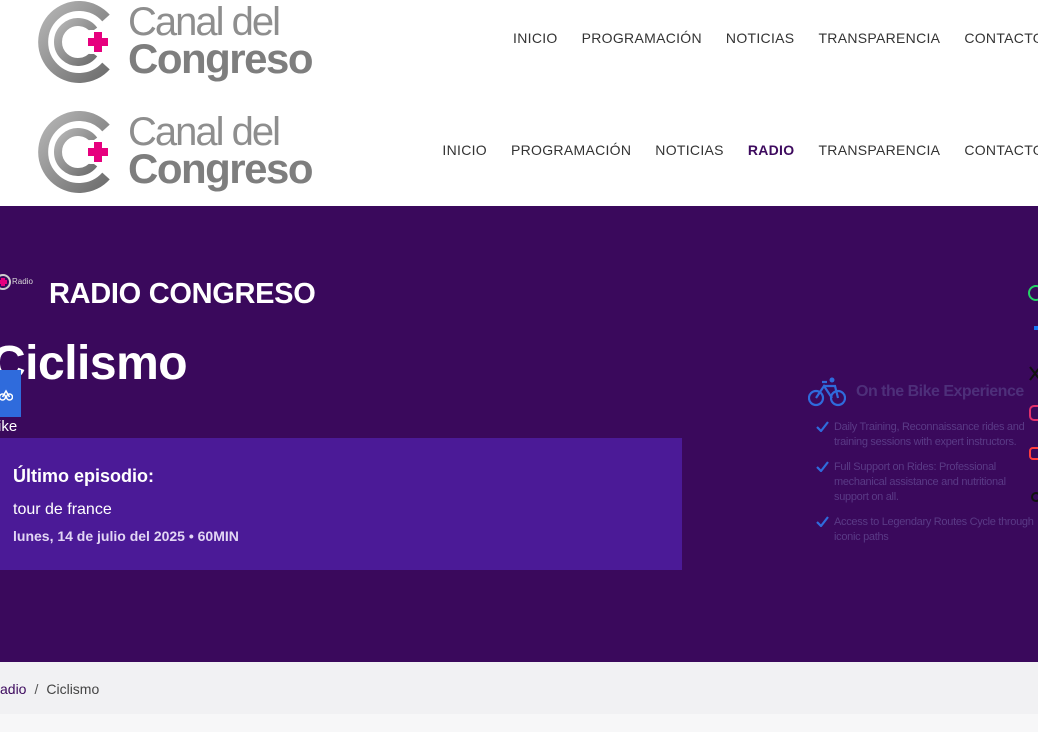  I want to click on promo-title: On the Bike Experience, so click(940, 391).